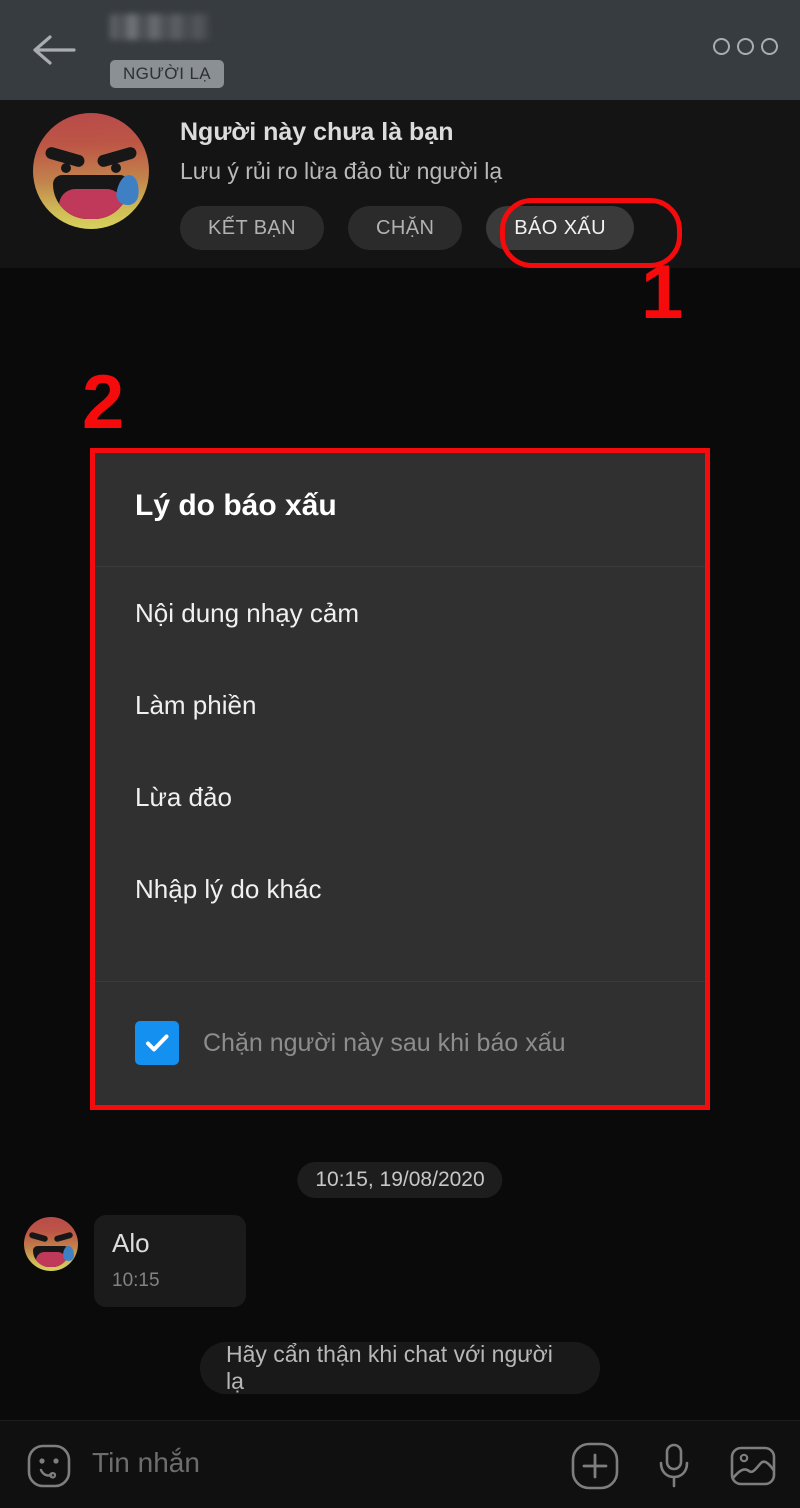 Image resolution: width=800 pixels, height=1508 pixels. I want to click on message-input-bar: Tin nhắn, so click(400, 1464).